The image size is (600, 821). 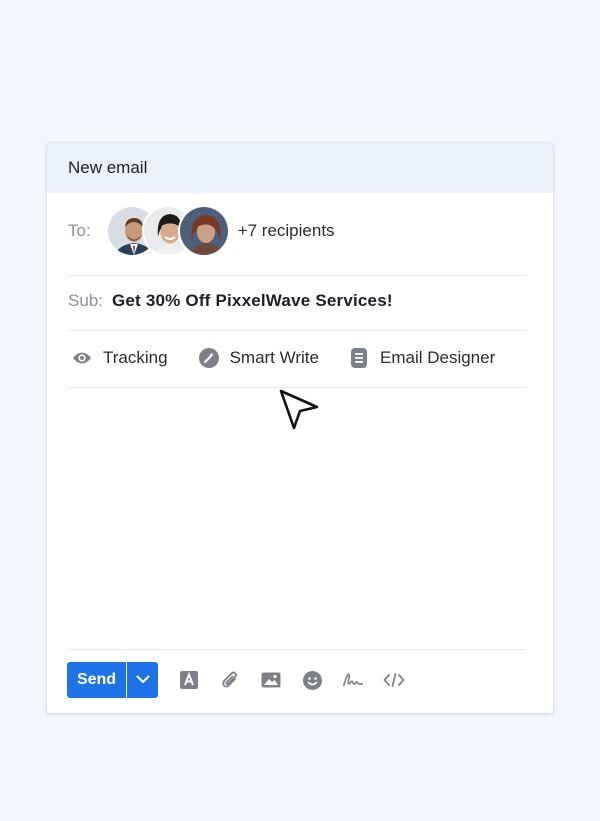 What do you see at coordinates (359, 357) in the screenshot?
I see `document-icon` at bounding box center [359, 357].